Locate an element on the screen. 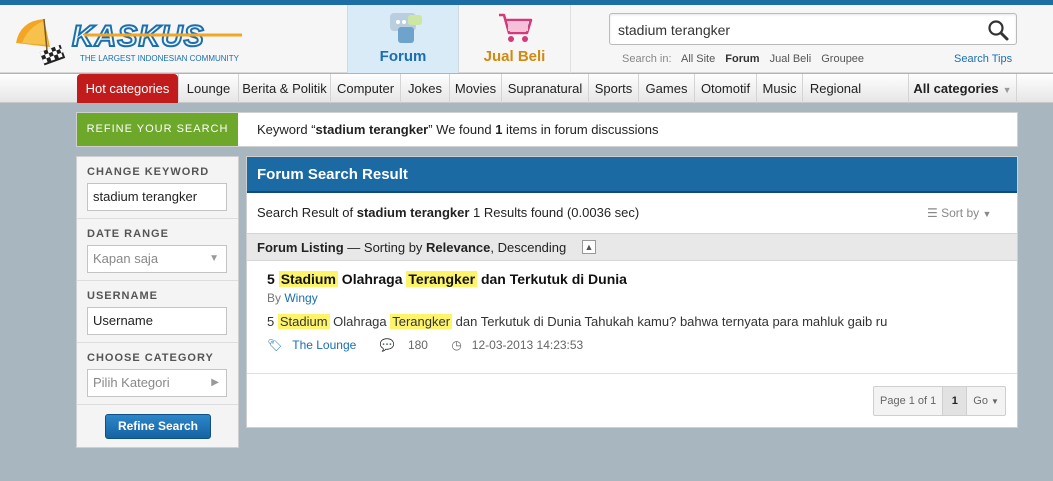 Image resolution: width=1053 pixels, height=481 pixels. listing-order: , Descending is located at coordinates (528, 247).